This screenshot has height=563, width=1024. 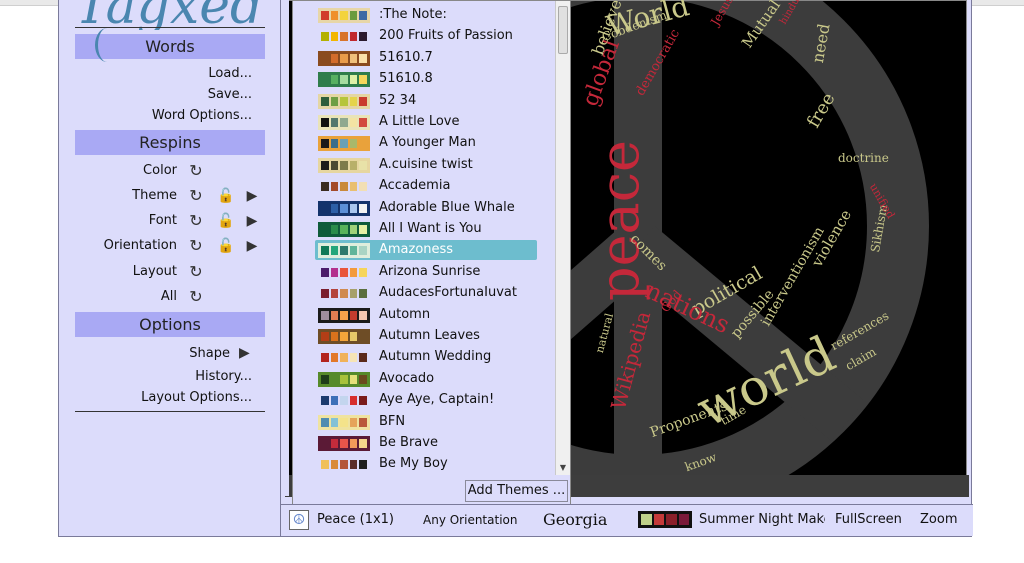 I want to click on respin-font-icon: ↻, so click(x=196, y=221).